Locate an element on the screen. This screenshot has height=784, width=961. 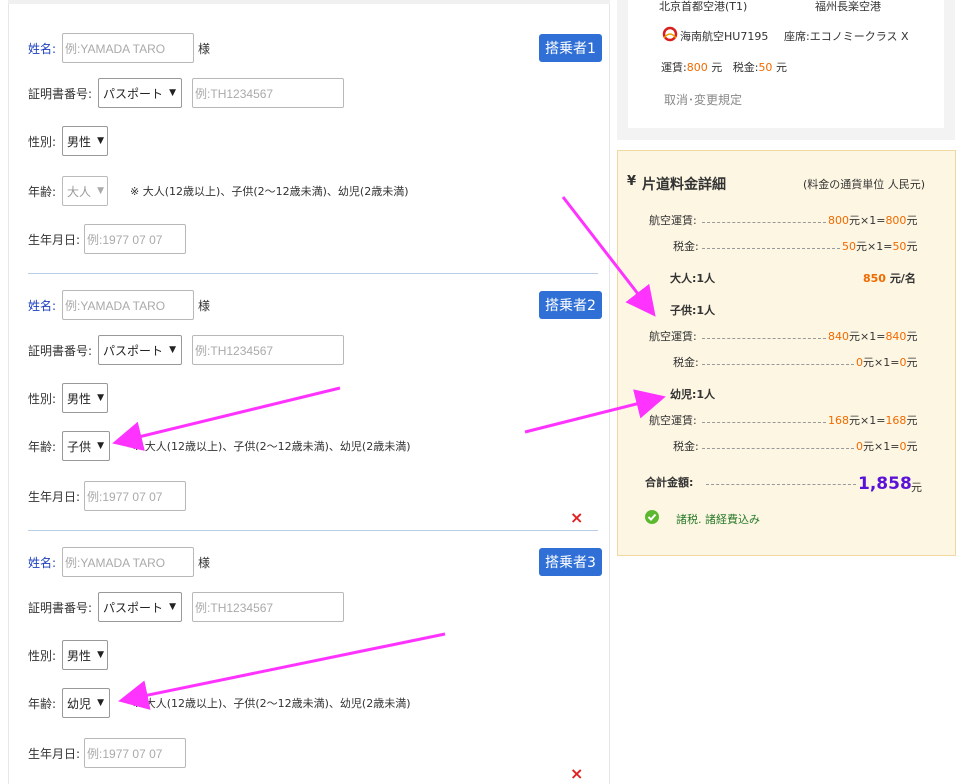
passenger-badge: 搭乗者1 is located at coordinates (570, 48).